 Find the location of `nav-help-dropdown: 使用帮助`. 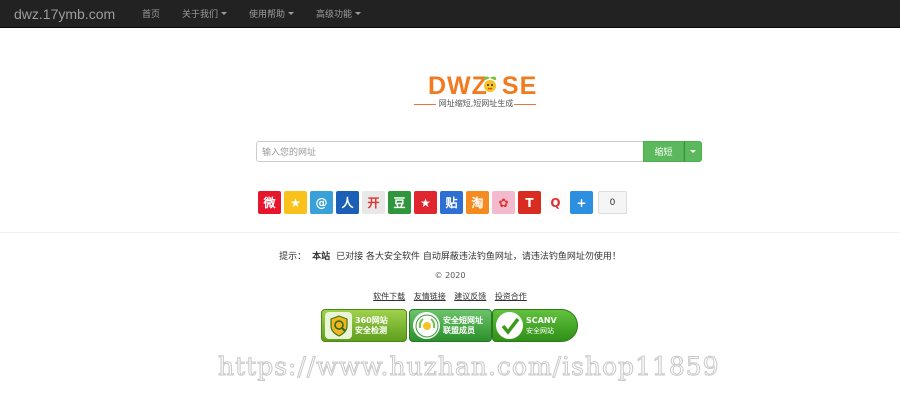

nav-help-dropdown: 使用帮助 is located at coordinates (272, 13).